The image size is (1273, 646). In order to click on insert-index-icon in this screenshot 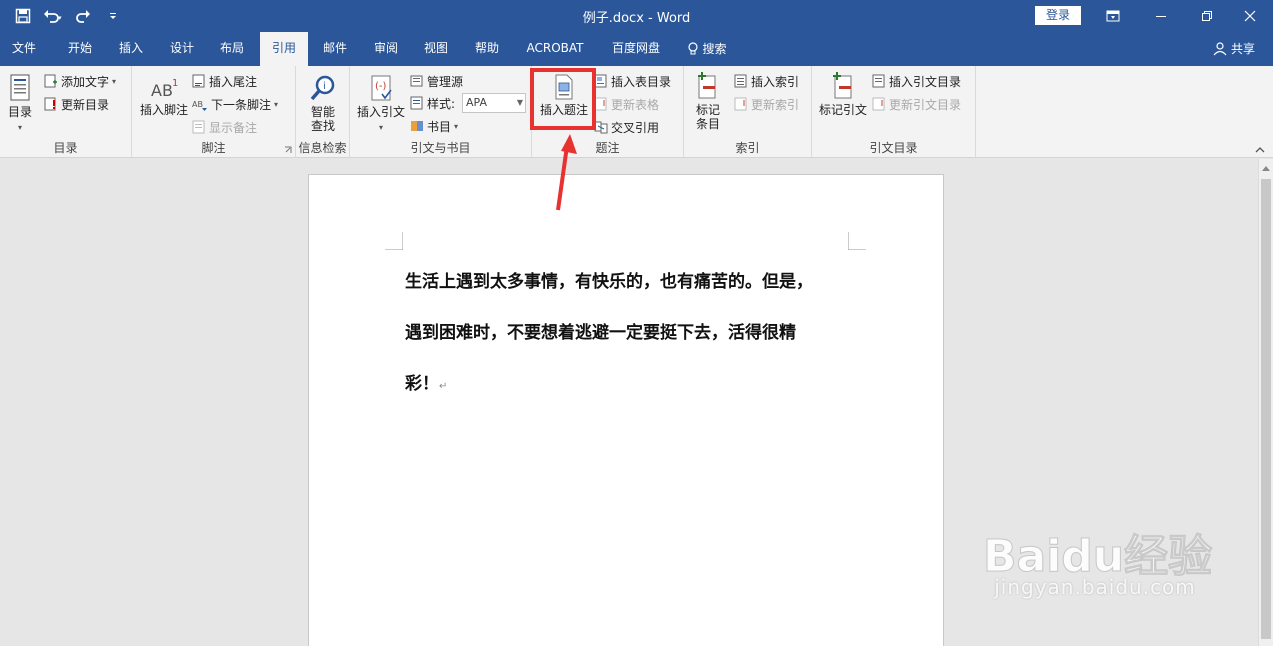, I will do `click(740, 81)`.